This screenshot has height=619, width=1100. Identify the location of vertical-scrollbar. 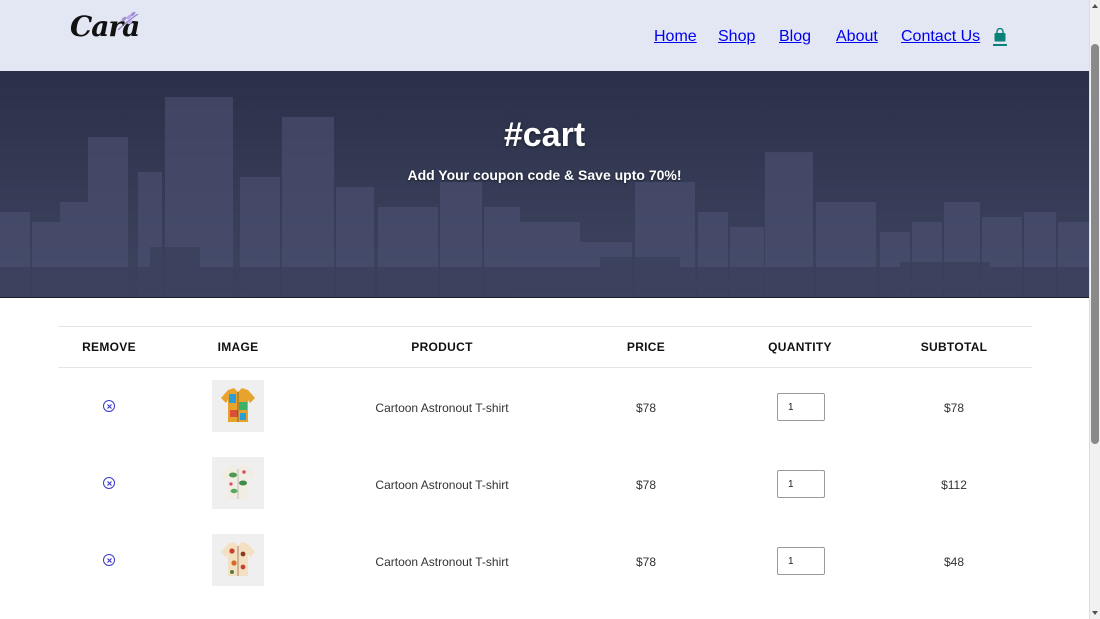
(1094, 309).